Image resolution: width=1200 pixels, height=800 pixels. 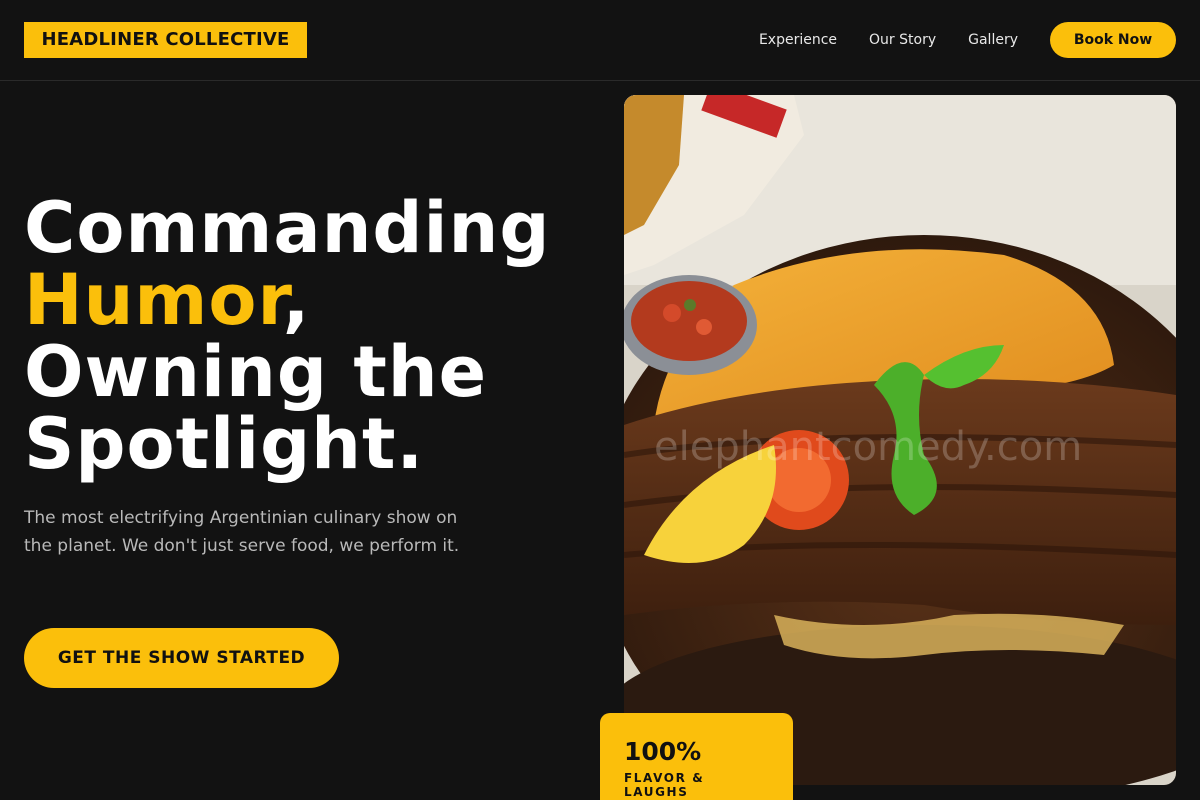 I want to click on headline-accent-word: Humor, so click(x=153, y=300).